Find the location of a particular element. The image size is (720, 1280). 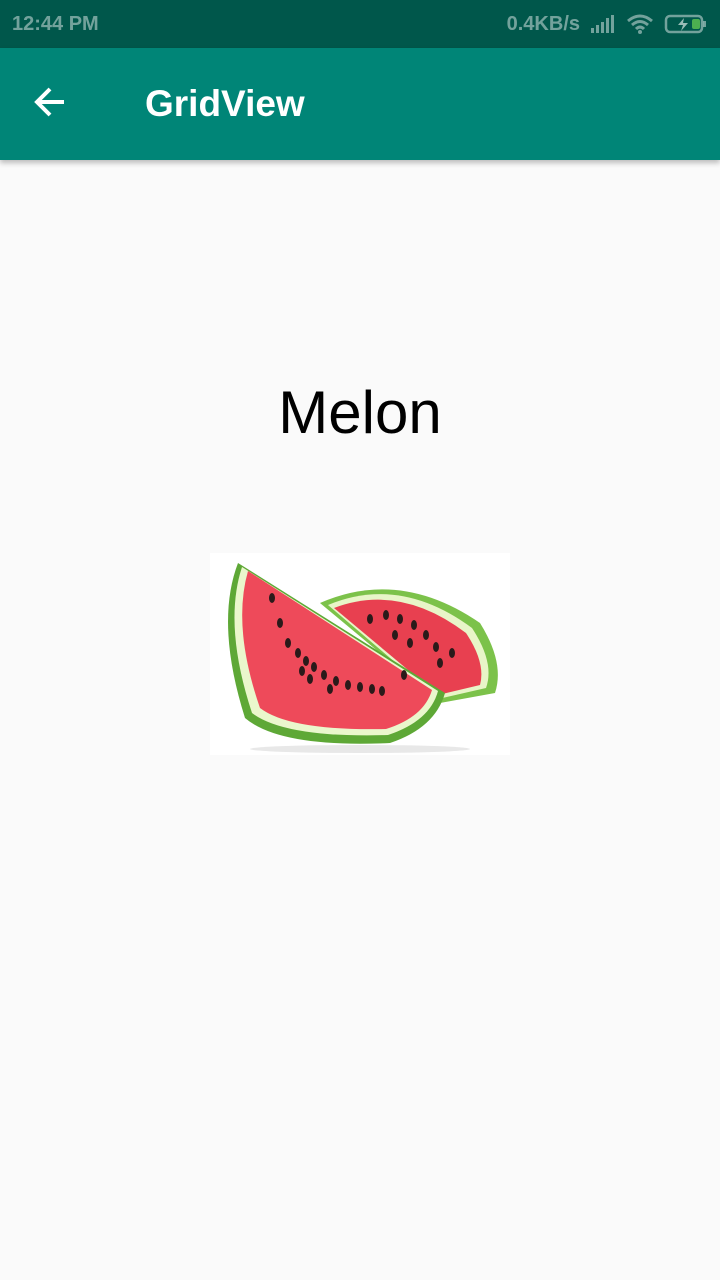

wifi-icon is located at coordinates (640, 24).